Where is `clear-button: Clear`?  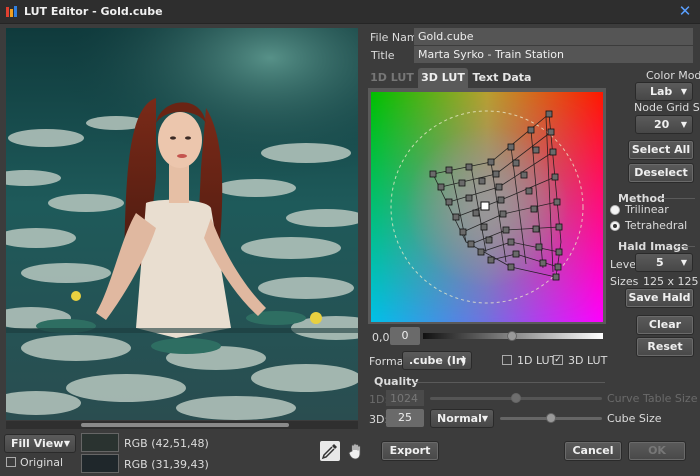
clear-button: Clear is located at coordinates (665, 325).